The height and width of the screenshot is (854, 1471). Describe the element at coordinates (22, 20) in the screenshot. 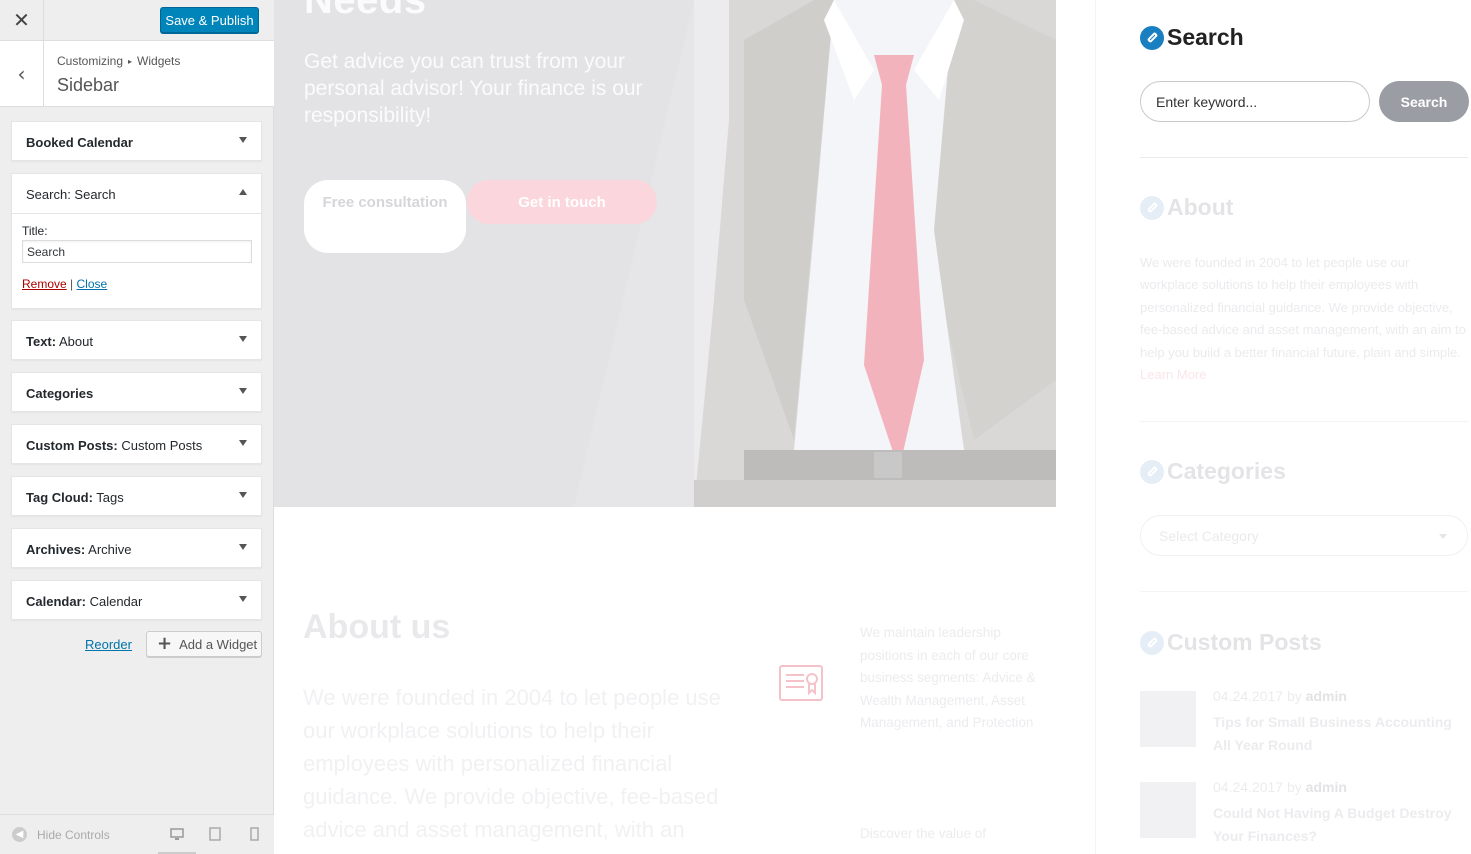

I see `close-icon: ✕` at that location.